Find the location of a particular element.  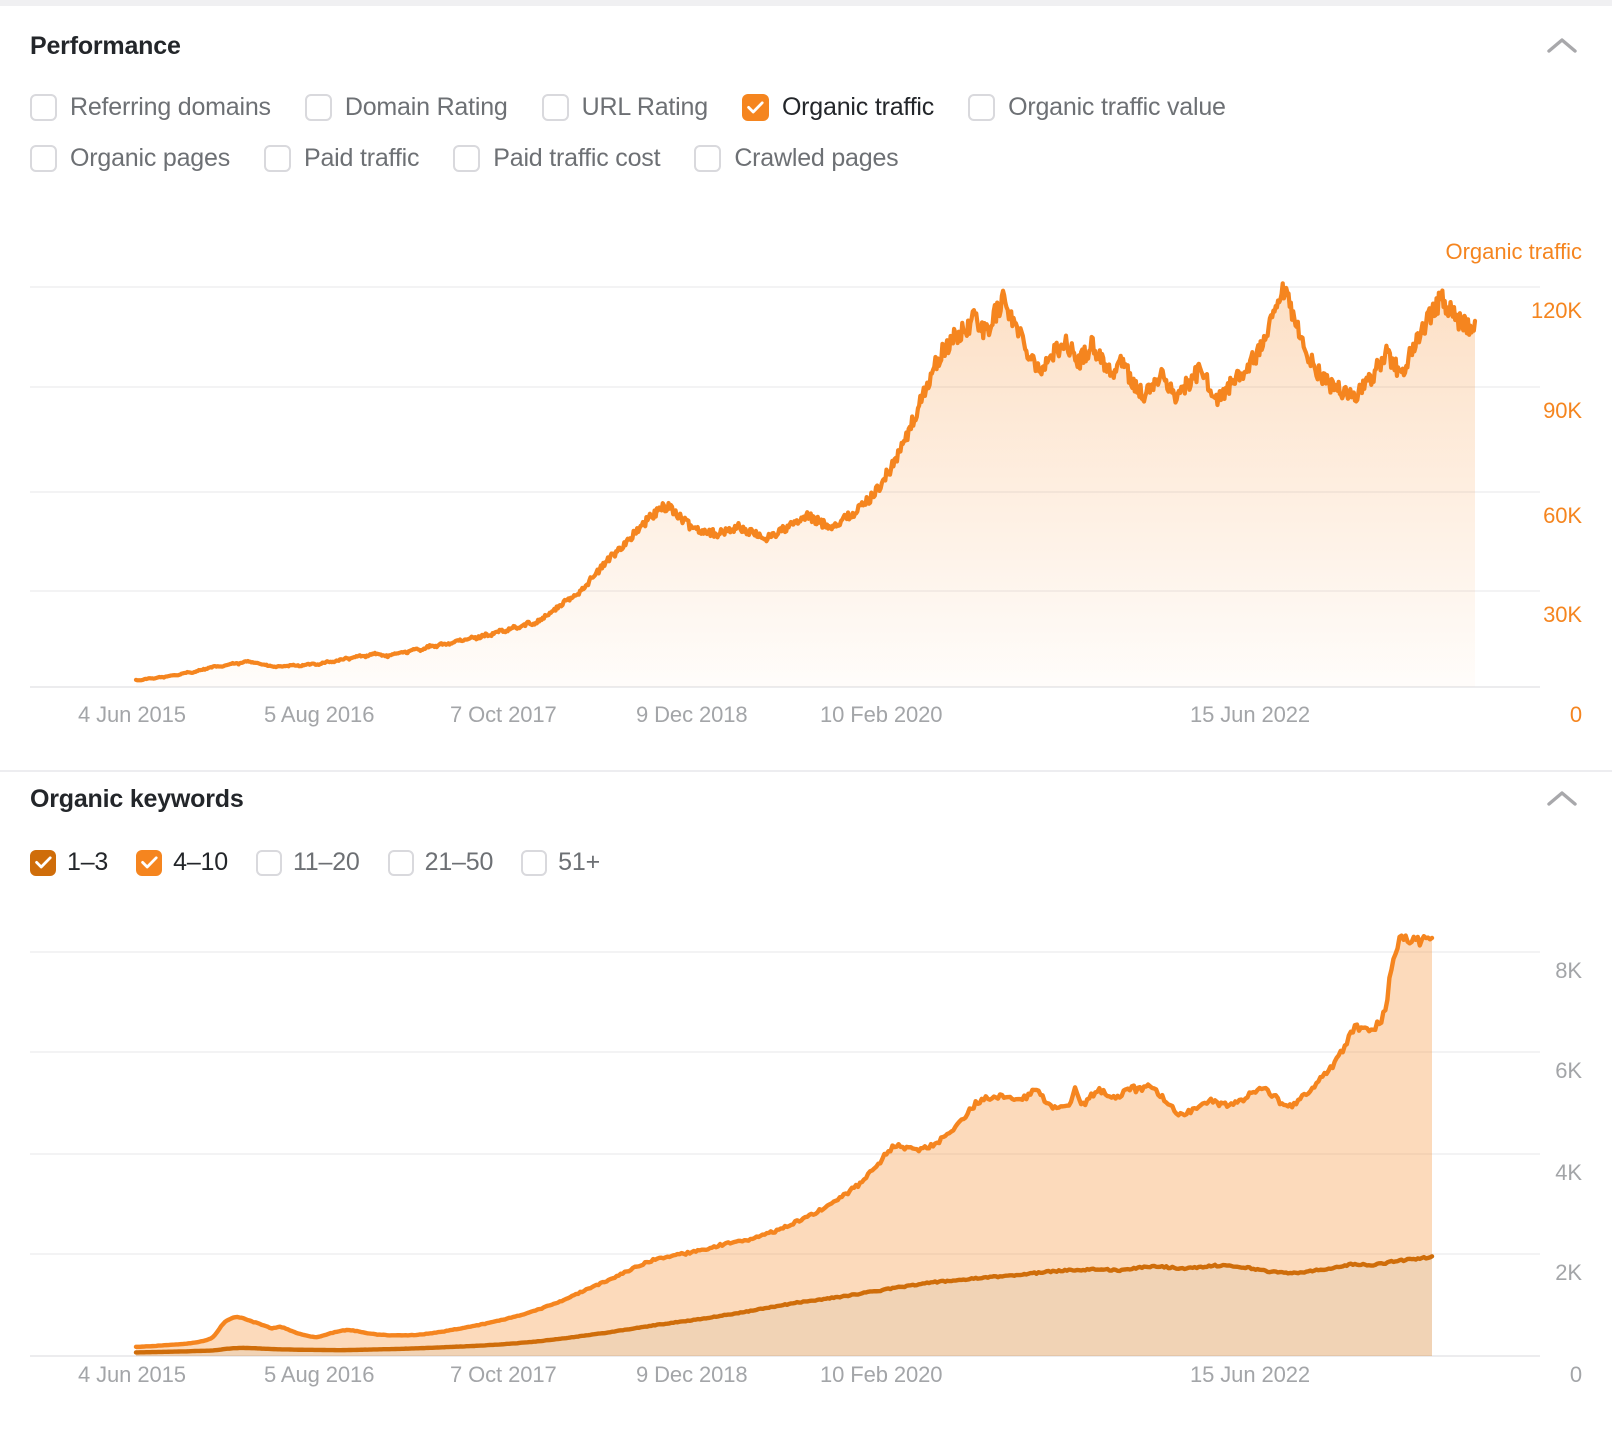

y-tick-60k: 60K is located at coordinates (1562, 515).